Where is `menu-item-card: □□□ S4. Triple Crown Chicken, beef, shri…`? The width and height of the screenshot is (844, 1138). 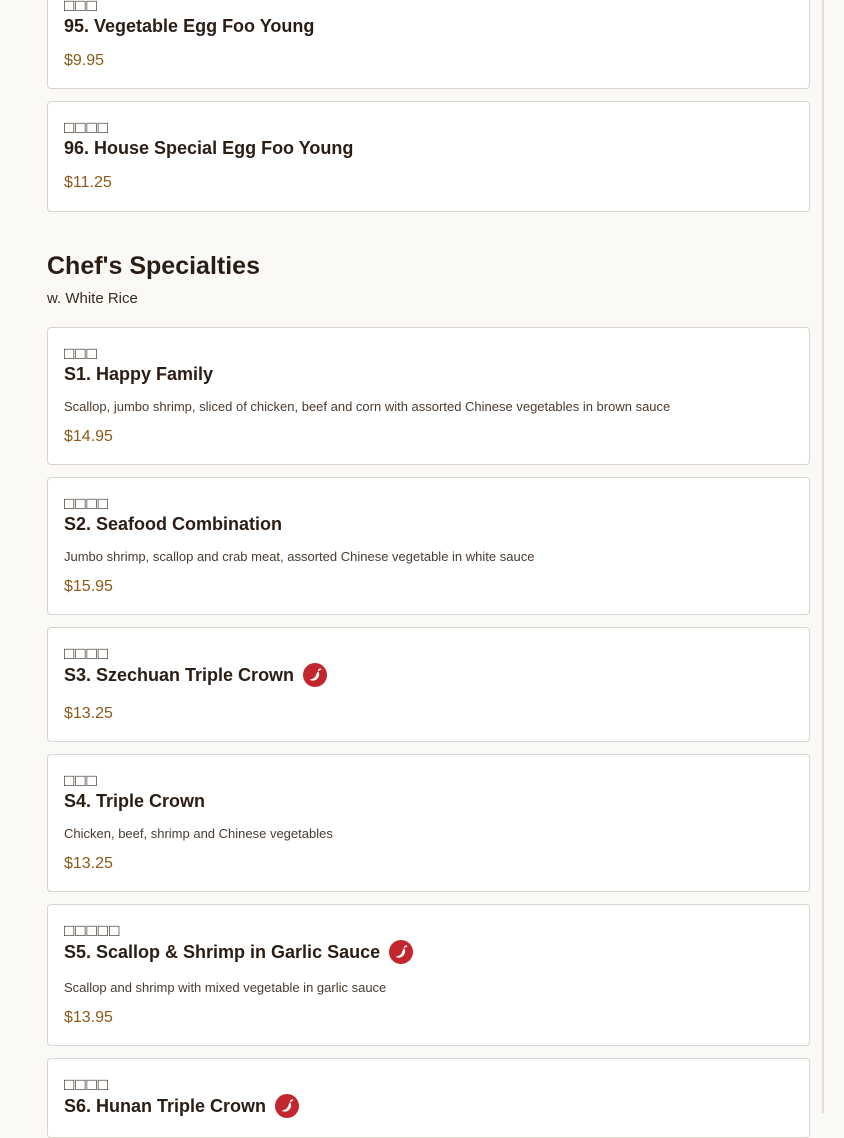
menu-item-card: □□□ S4. Triple Crown Chicken, beef, shri… is located at coordinates (428, 823).